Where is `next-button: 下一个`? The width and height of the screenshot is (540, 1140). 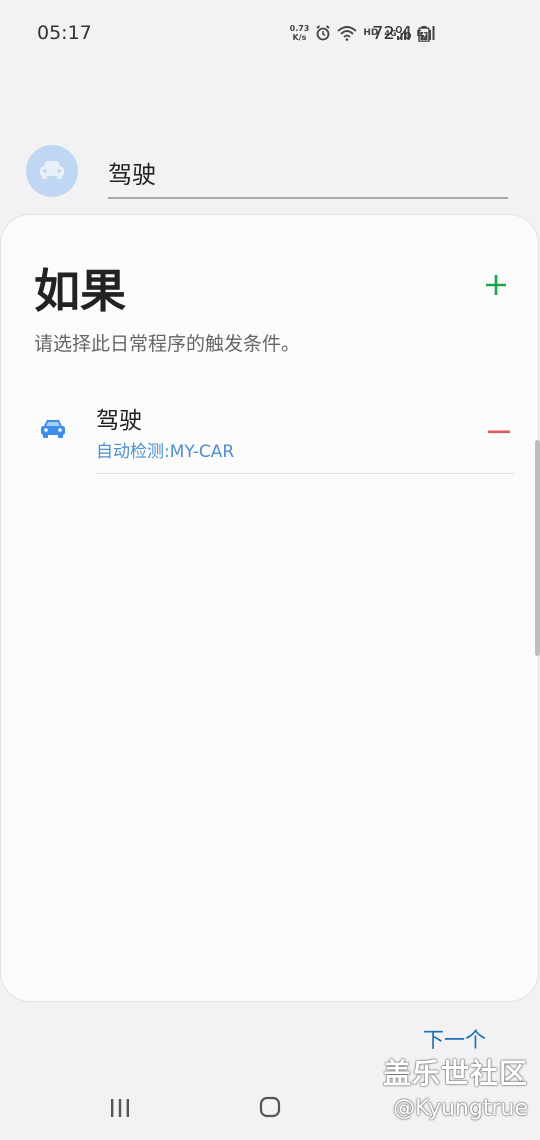
next-button: 下一个 is located at coordinates (454, 1039).